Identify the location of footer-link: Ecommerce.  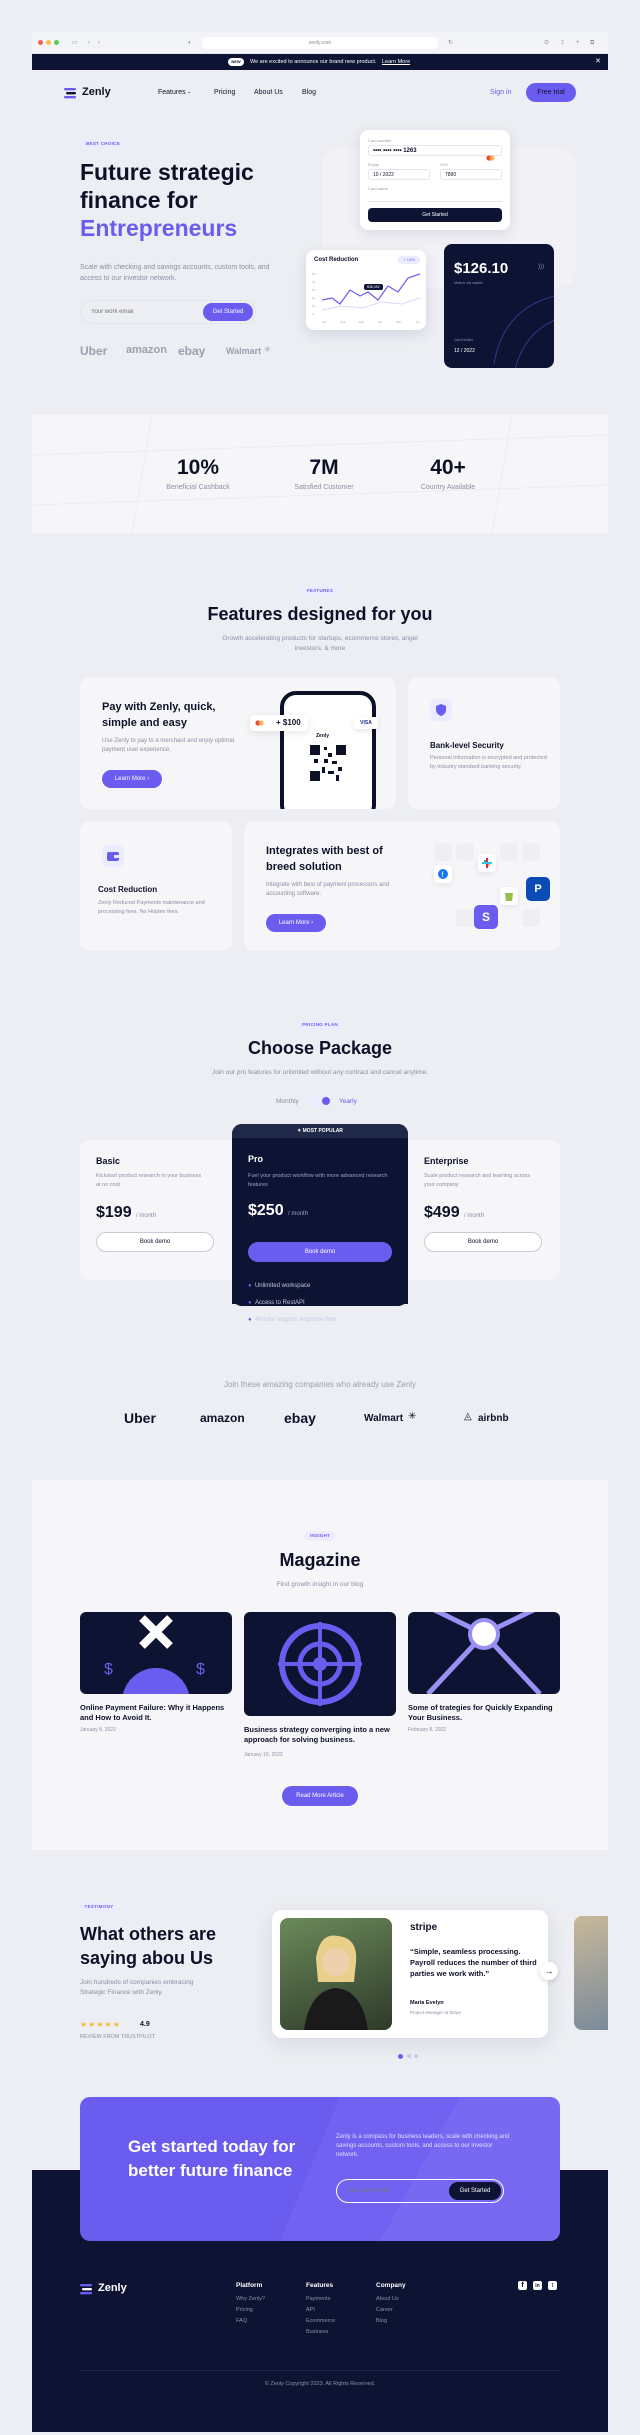
(320, 2321).